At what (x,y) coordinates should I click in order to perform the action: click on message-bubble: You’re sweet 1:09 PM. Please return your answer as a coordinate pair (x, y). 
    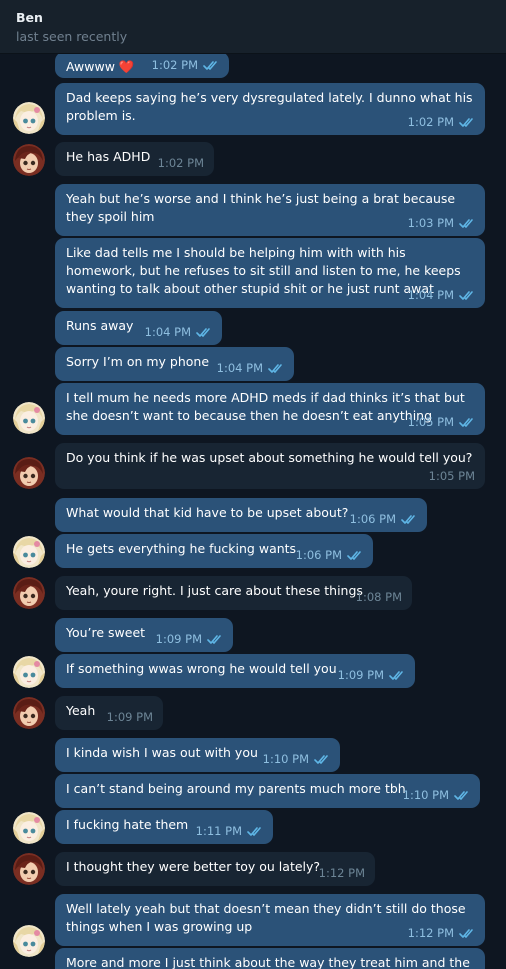
    Looking at the image, I should click on (144, 635).